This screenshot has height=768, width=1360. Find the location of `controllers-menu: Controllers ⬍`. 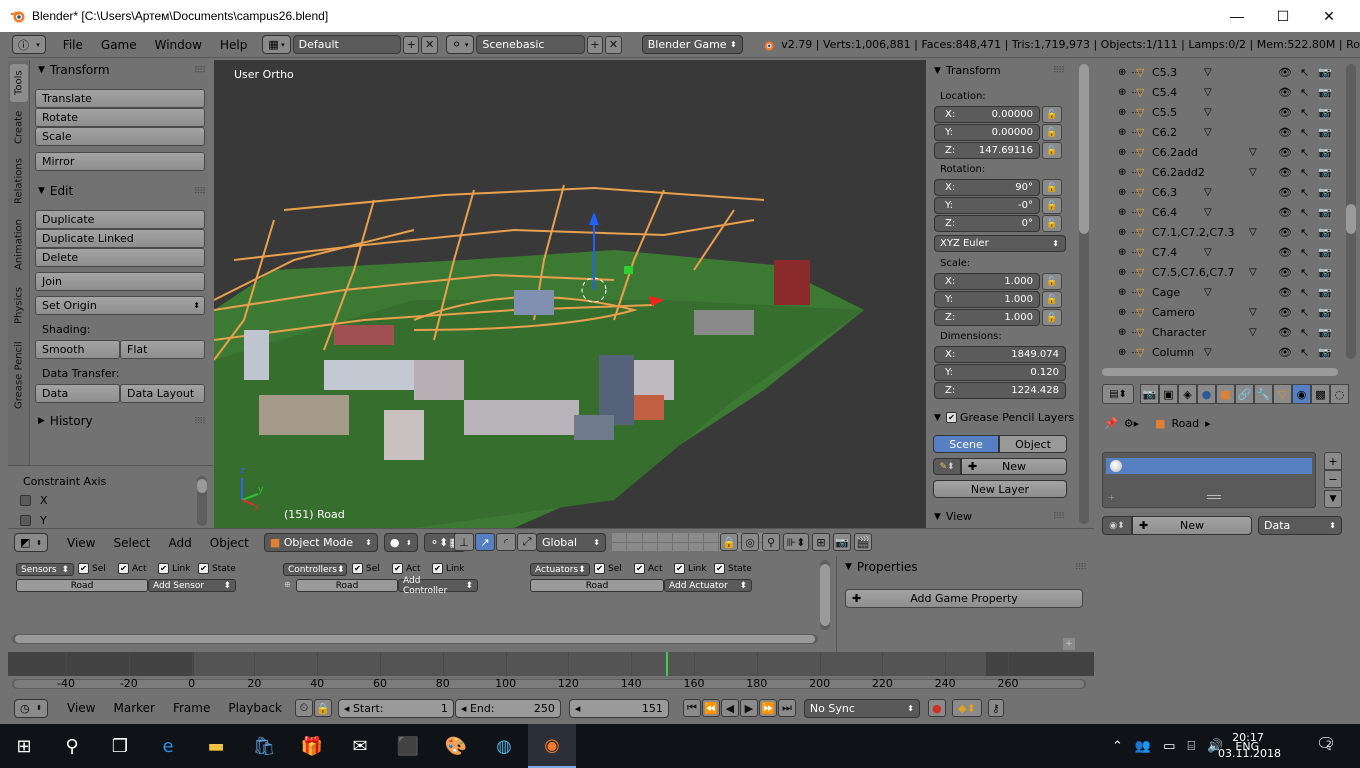

controllers-menu: Controllers ⬍ is located at coordinates (315, 569).